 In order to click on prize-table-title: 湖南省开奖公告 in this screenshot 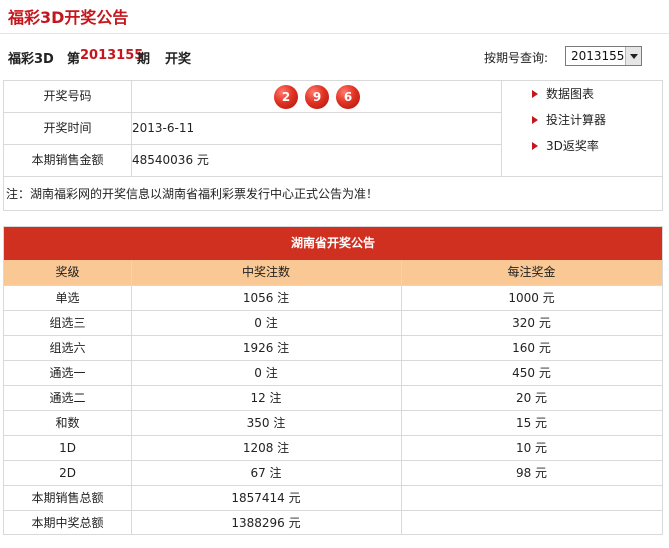, I will do `click(333, 243)`.